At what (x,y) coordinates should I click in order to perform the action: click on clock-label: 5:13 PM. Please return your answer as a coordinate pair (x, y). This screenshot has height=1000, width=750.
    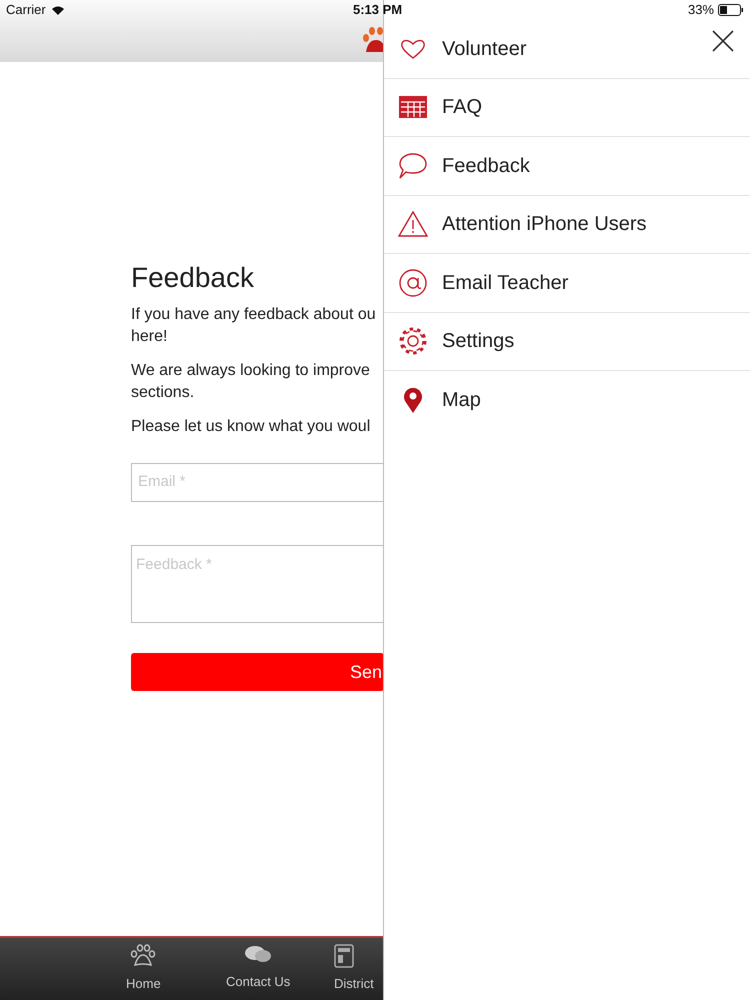
    Looking at the image, I should click on (377, 10).